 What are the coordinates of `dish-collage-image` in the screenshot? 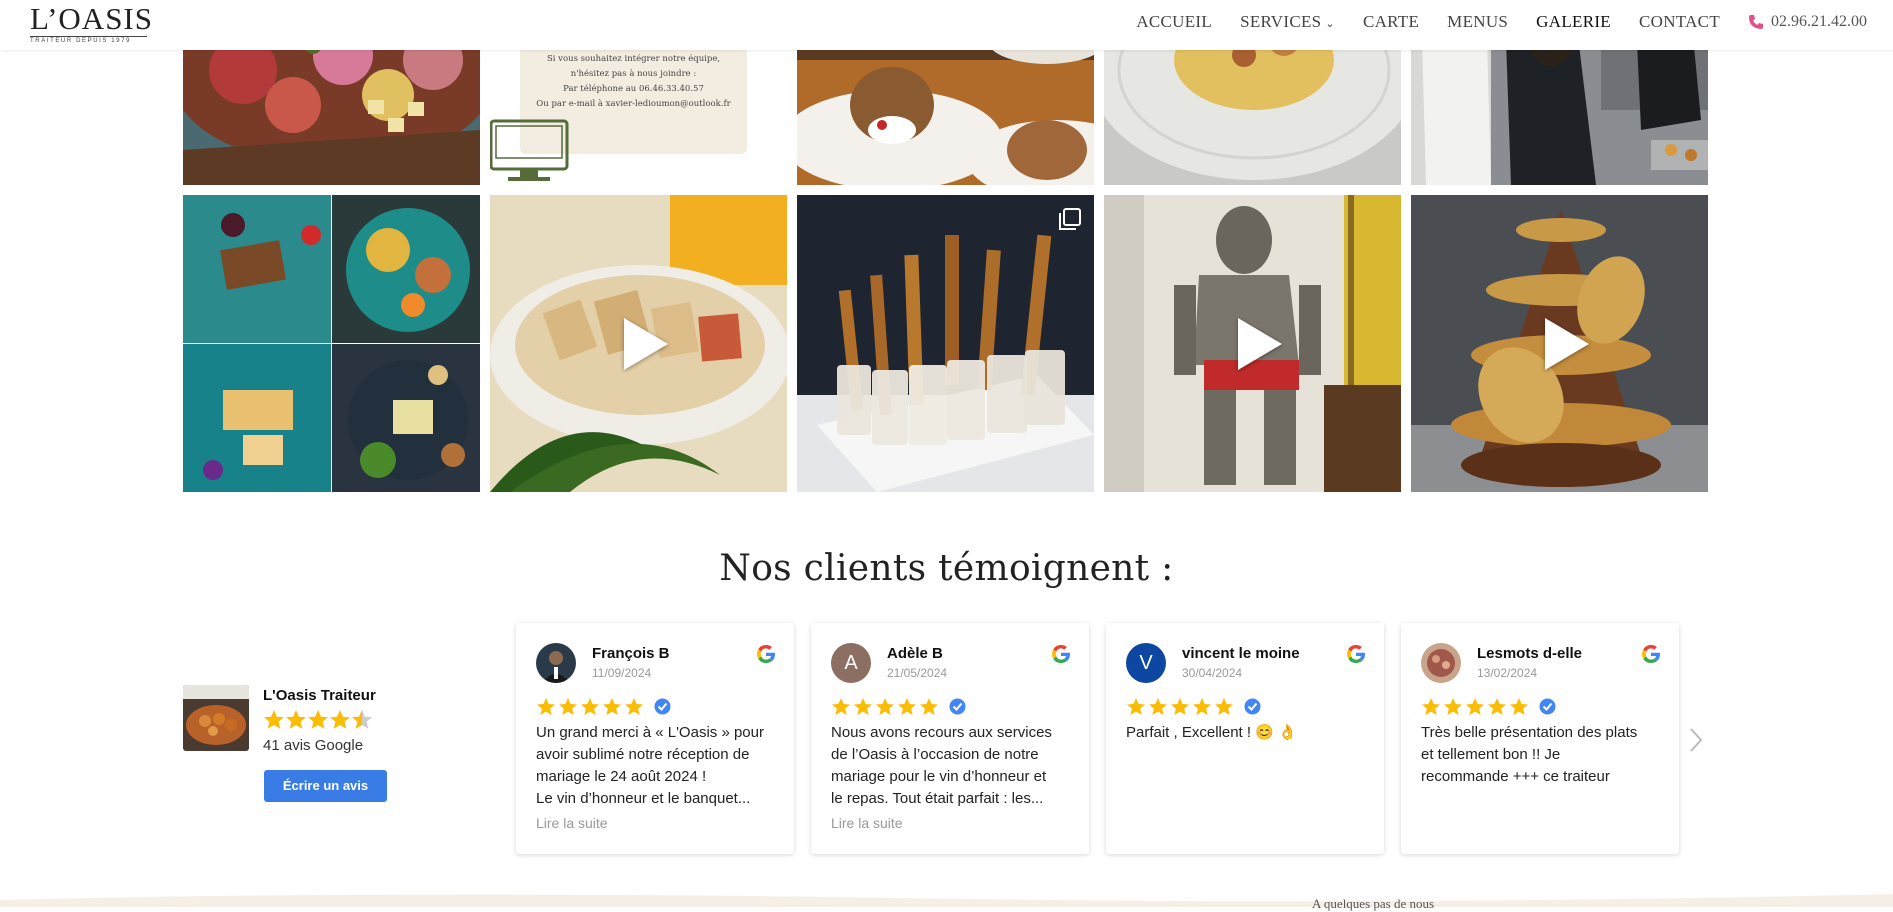 It's located at (331, 343).